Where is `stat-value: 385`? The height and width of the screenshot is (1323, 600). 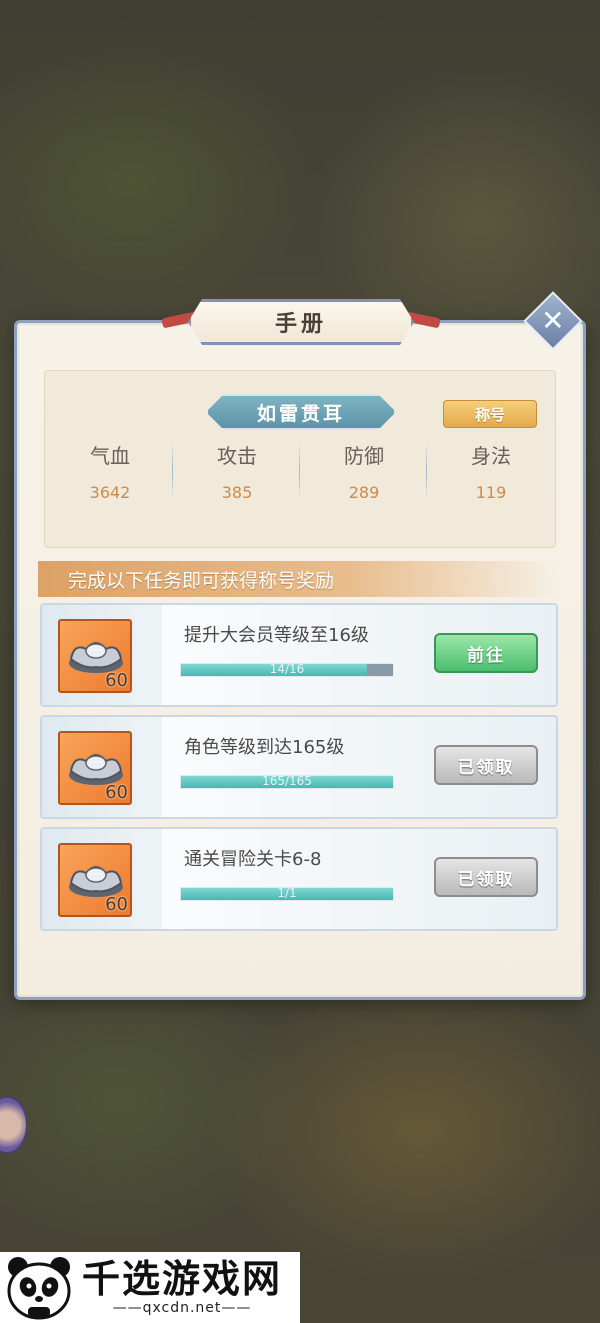
stat-value: 385 is located at coordinates (237, 492).